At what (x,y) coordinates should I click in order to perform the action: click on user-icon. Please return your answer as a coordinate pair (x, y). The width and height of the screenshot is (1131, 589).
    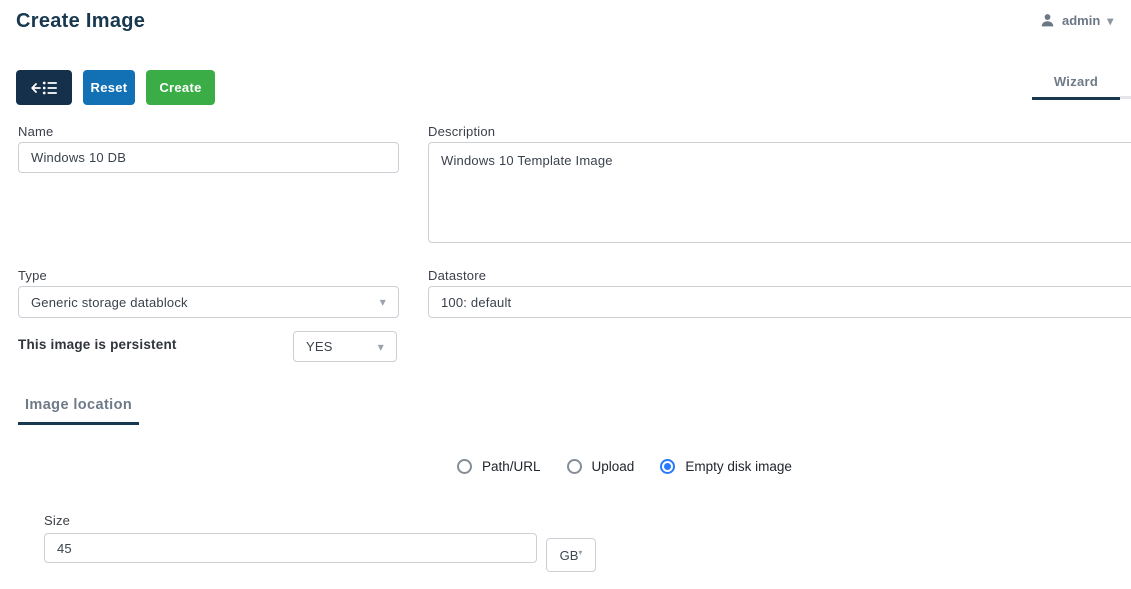
    Looking at the image, I should click on (1047, 20).